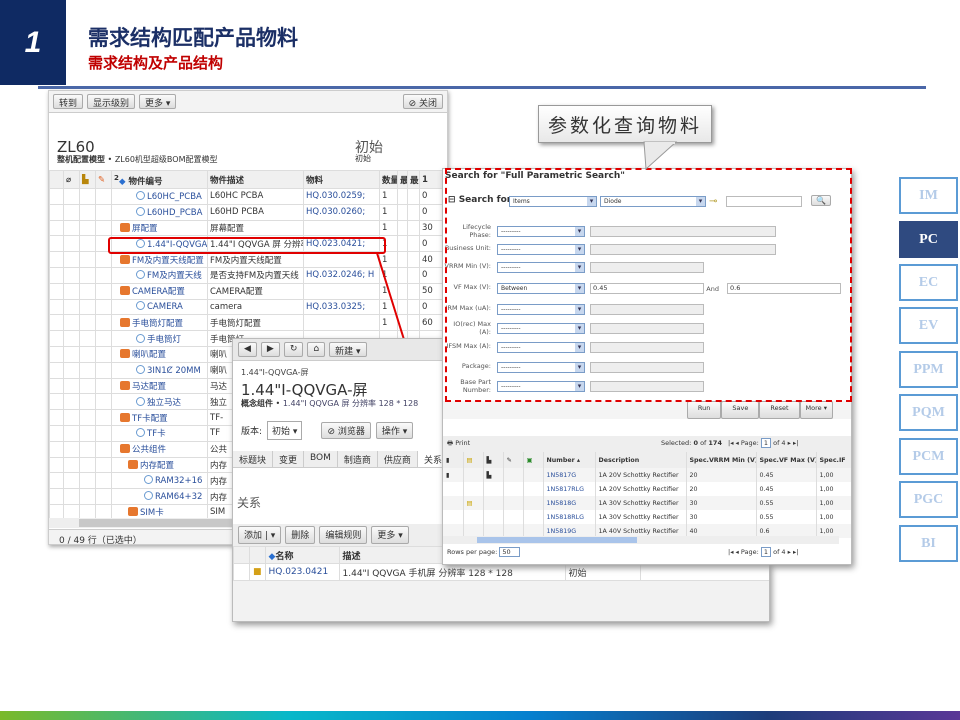  I want to click on refresh-button: ↻, so click(293, 349).